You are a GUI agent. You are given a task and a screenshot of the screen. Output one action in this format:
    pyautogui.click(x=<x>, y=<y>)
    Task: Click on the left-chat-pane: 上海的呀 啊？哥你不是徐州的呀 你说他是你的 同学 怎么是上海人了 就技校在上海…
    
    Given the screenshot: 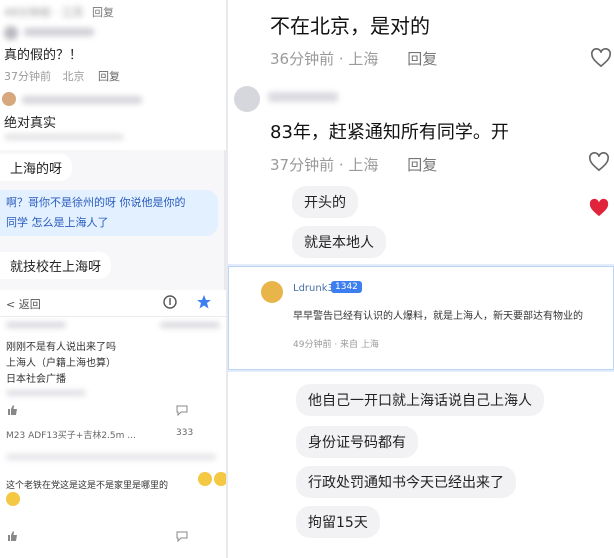 What is the action you would take?
    pyautogui.click(x=112, y=220)
    